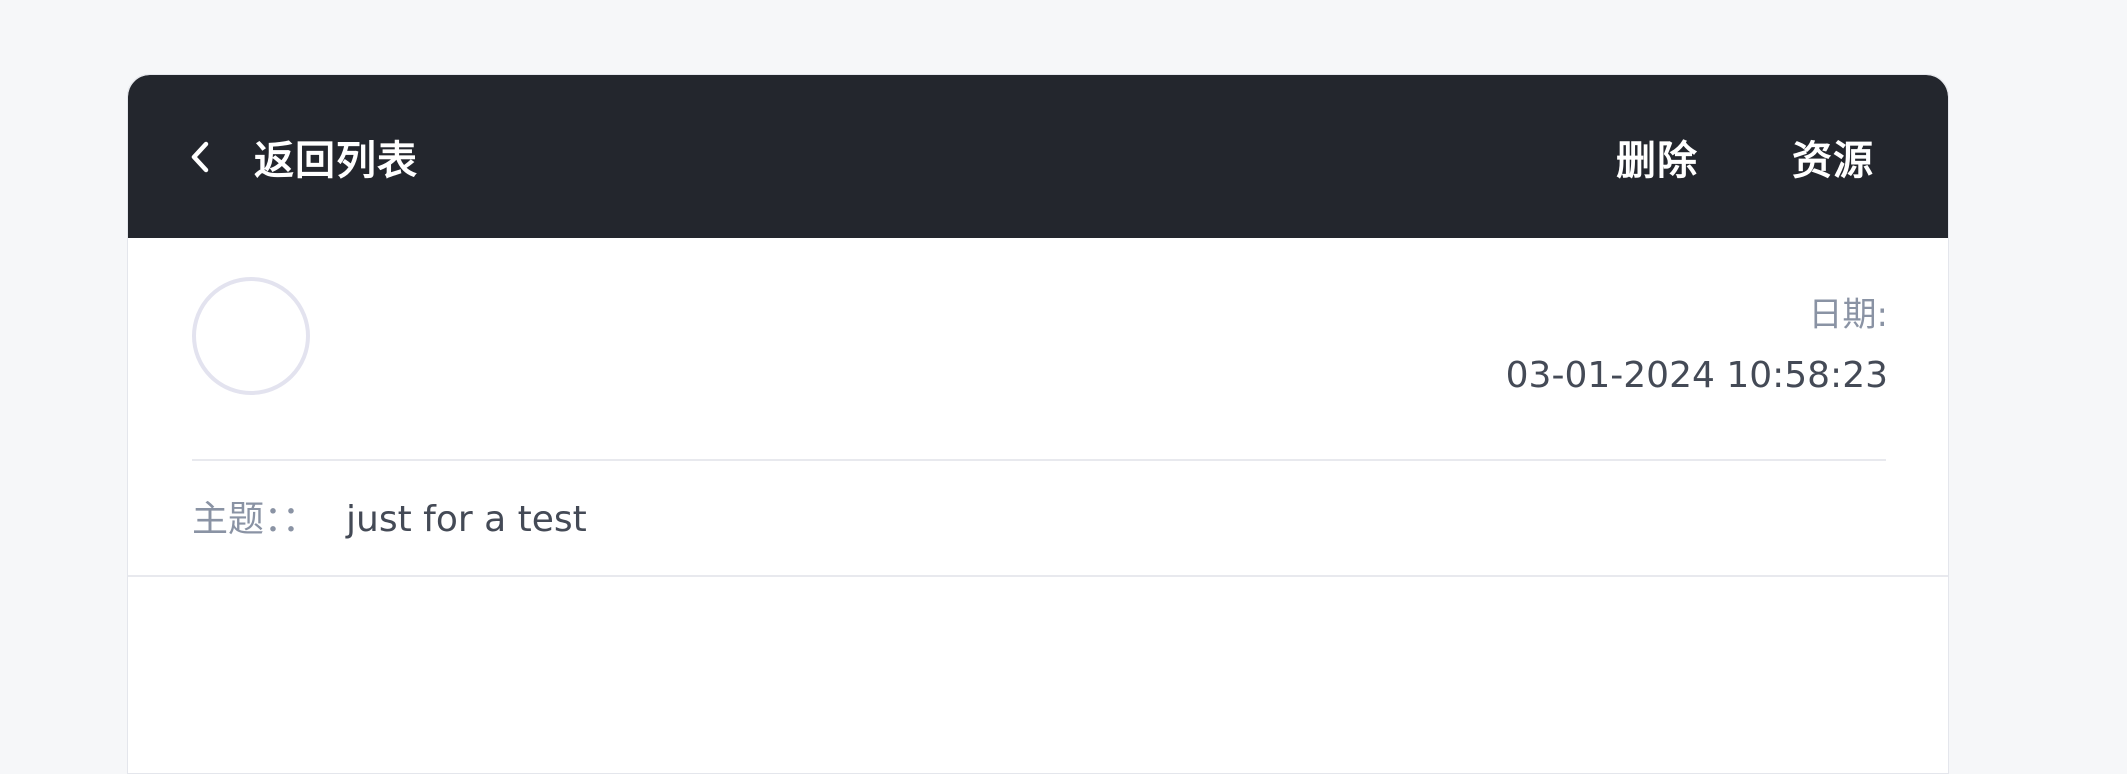 The height and width of the screenshot is (774, 2127). Describe the element at coordinates (1833, 156) in the screenshot. I see `resource-button: 资源` at that location.